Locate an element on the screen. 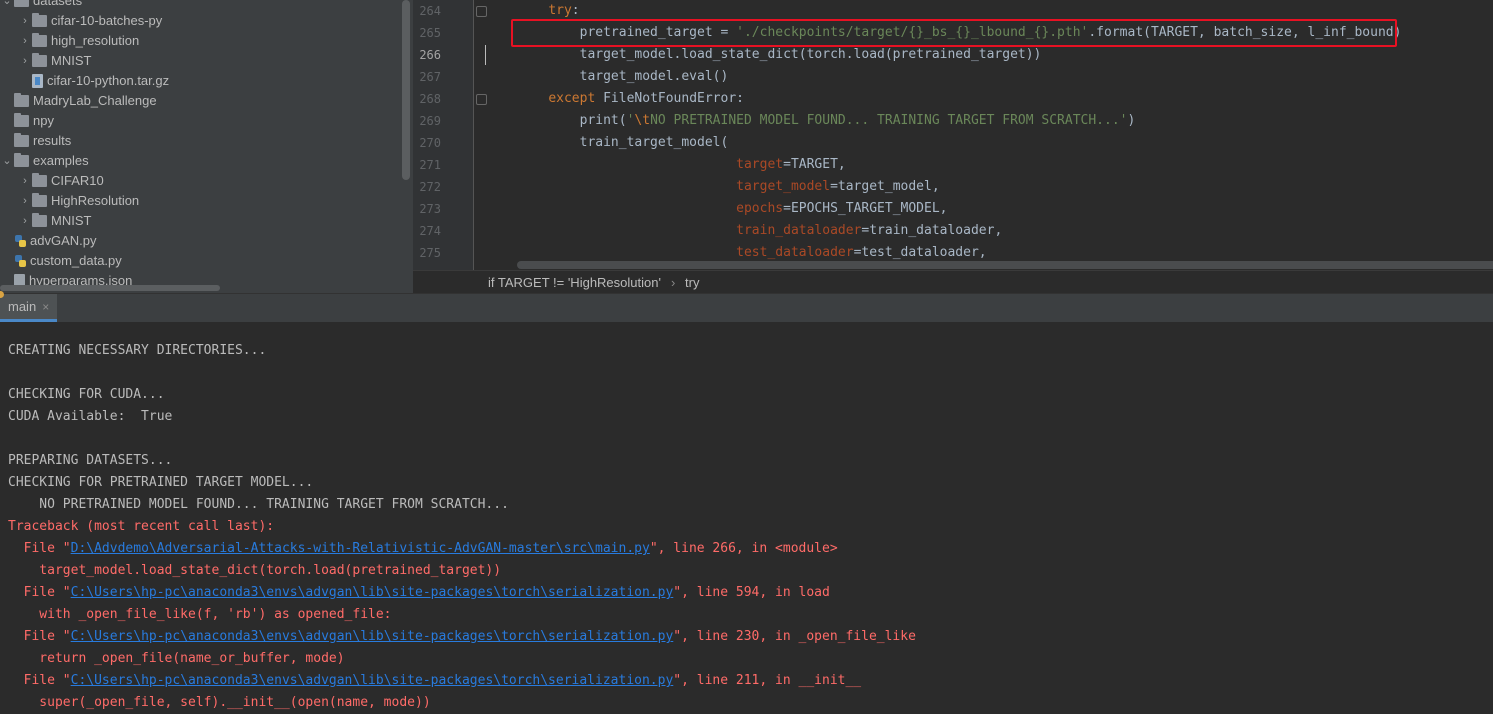  tree-item: custom_data.py is located at coordinates (61, 261).